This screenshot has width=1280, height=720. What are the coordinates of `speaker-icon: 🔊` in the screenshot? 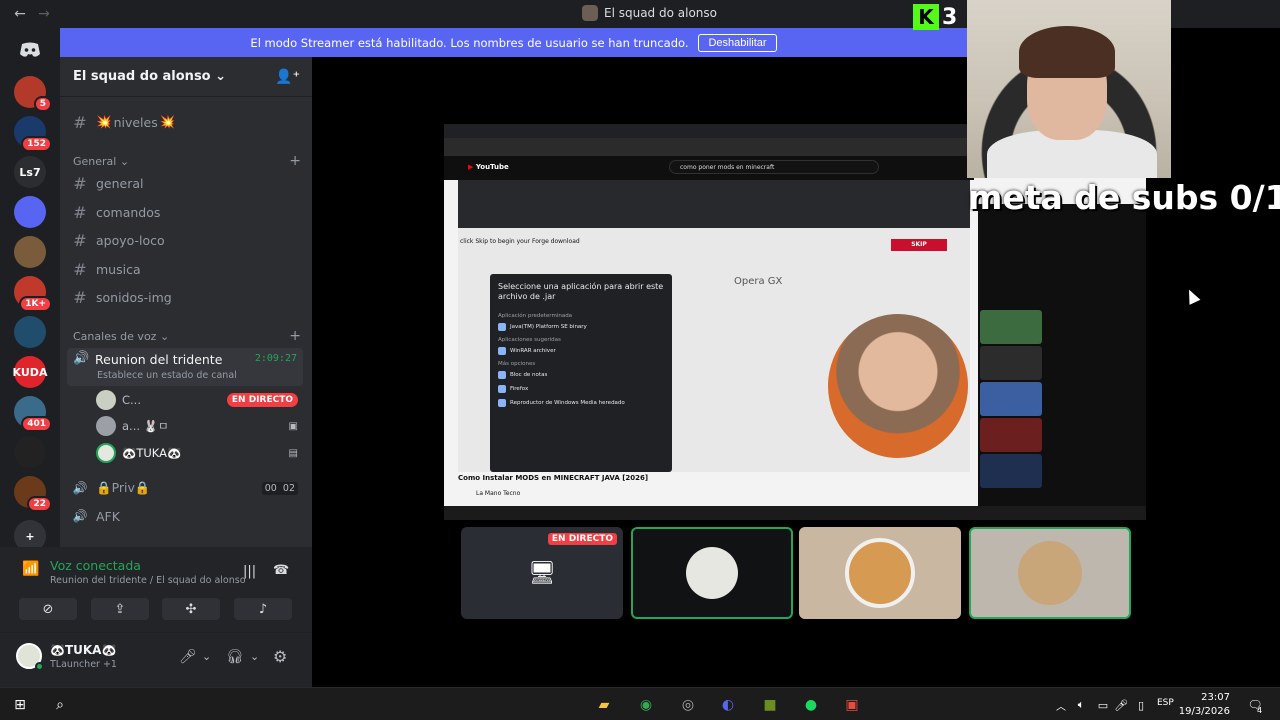 It's located at (80, 488).